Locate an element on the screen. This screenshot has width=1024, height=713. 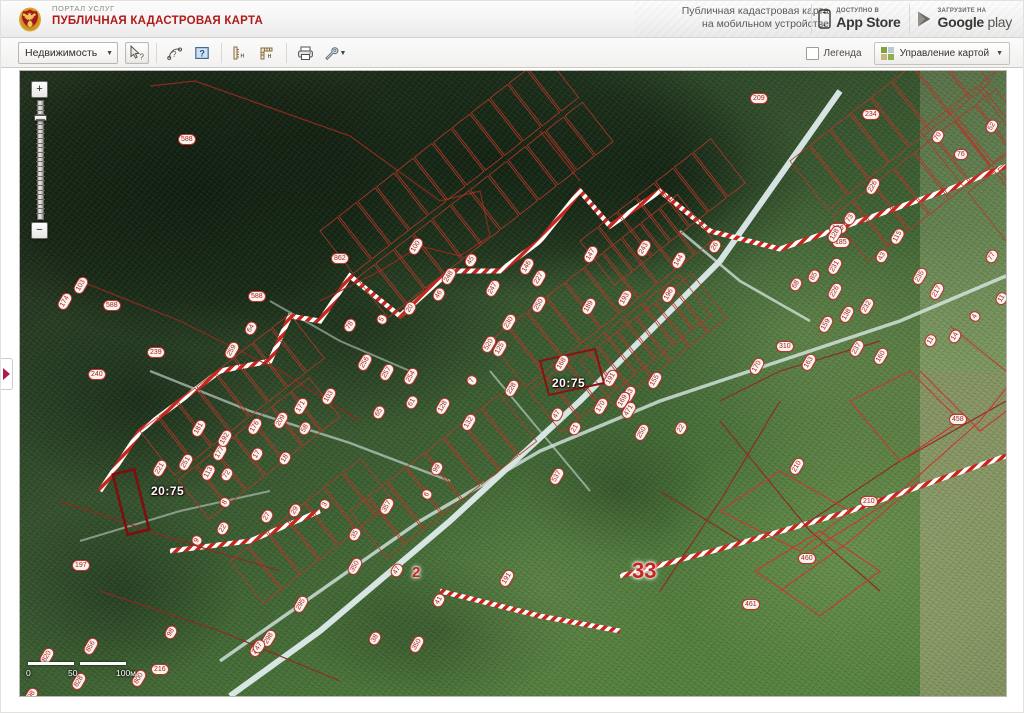
select-info-tool: ? is located at coordinates (137, 53).